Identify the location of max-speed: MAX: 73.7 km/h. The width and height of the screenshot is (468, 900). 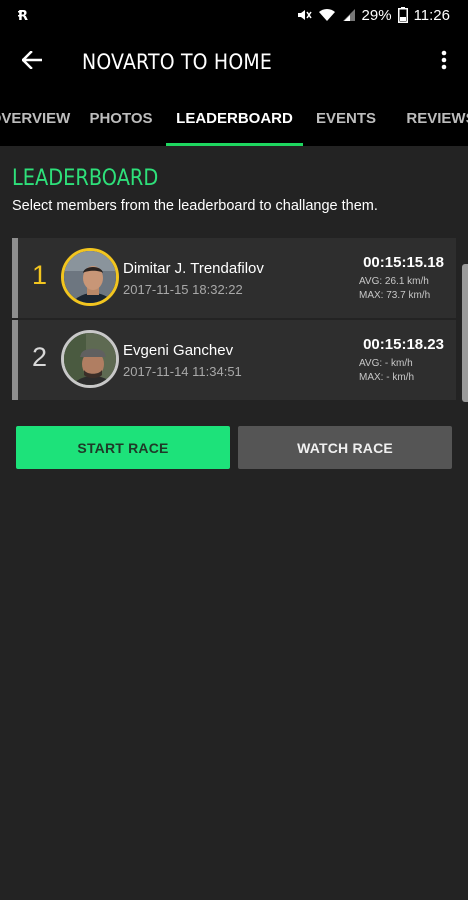
(395, 295).